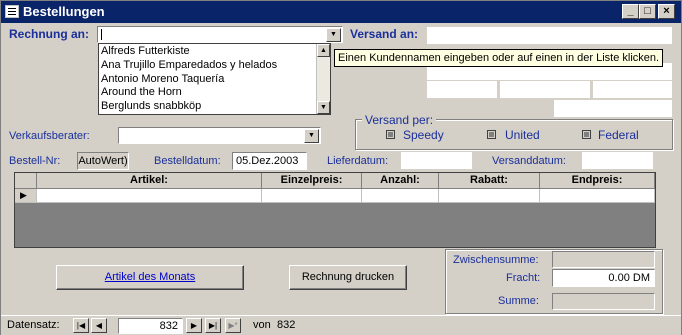 The image size is (682, 335). What do you see at coordinates (341, 325) in the screenshot?
I see `record-navigator: Datensatz: |◀ ◀ 832 ▶ ▶| ▶* von 832` at bounding box center [341, 325].